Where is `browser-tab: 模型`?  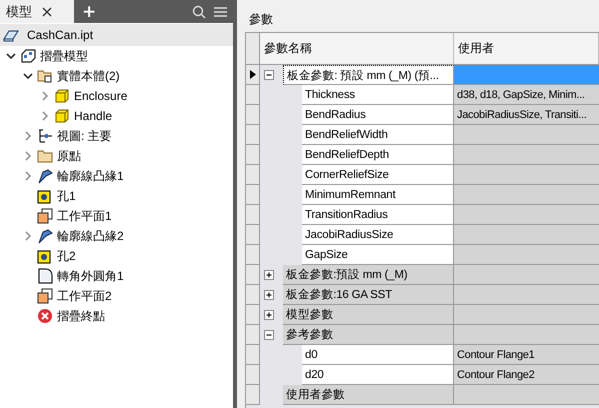 browser-tab: 模型 is located at coordinates (37, 11).